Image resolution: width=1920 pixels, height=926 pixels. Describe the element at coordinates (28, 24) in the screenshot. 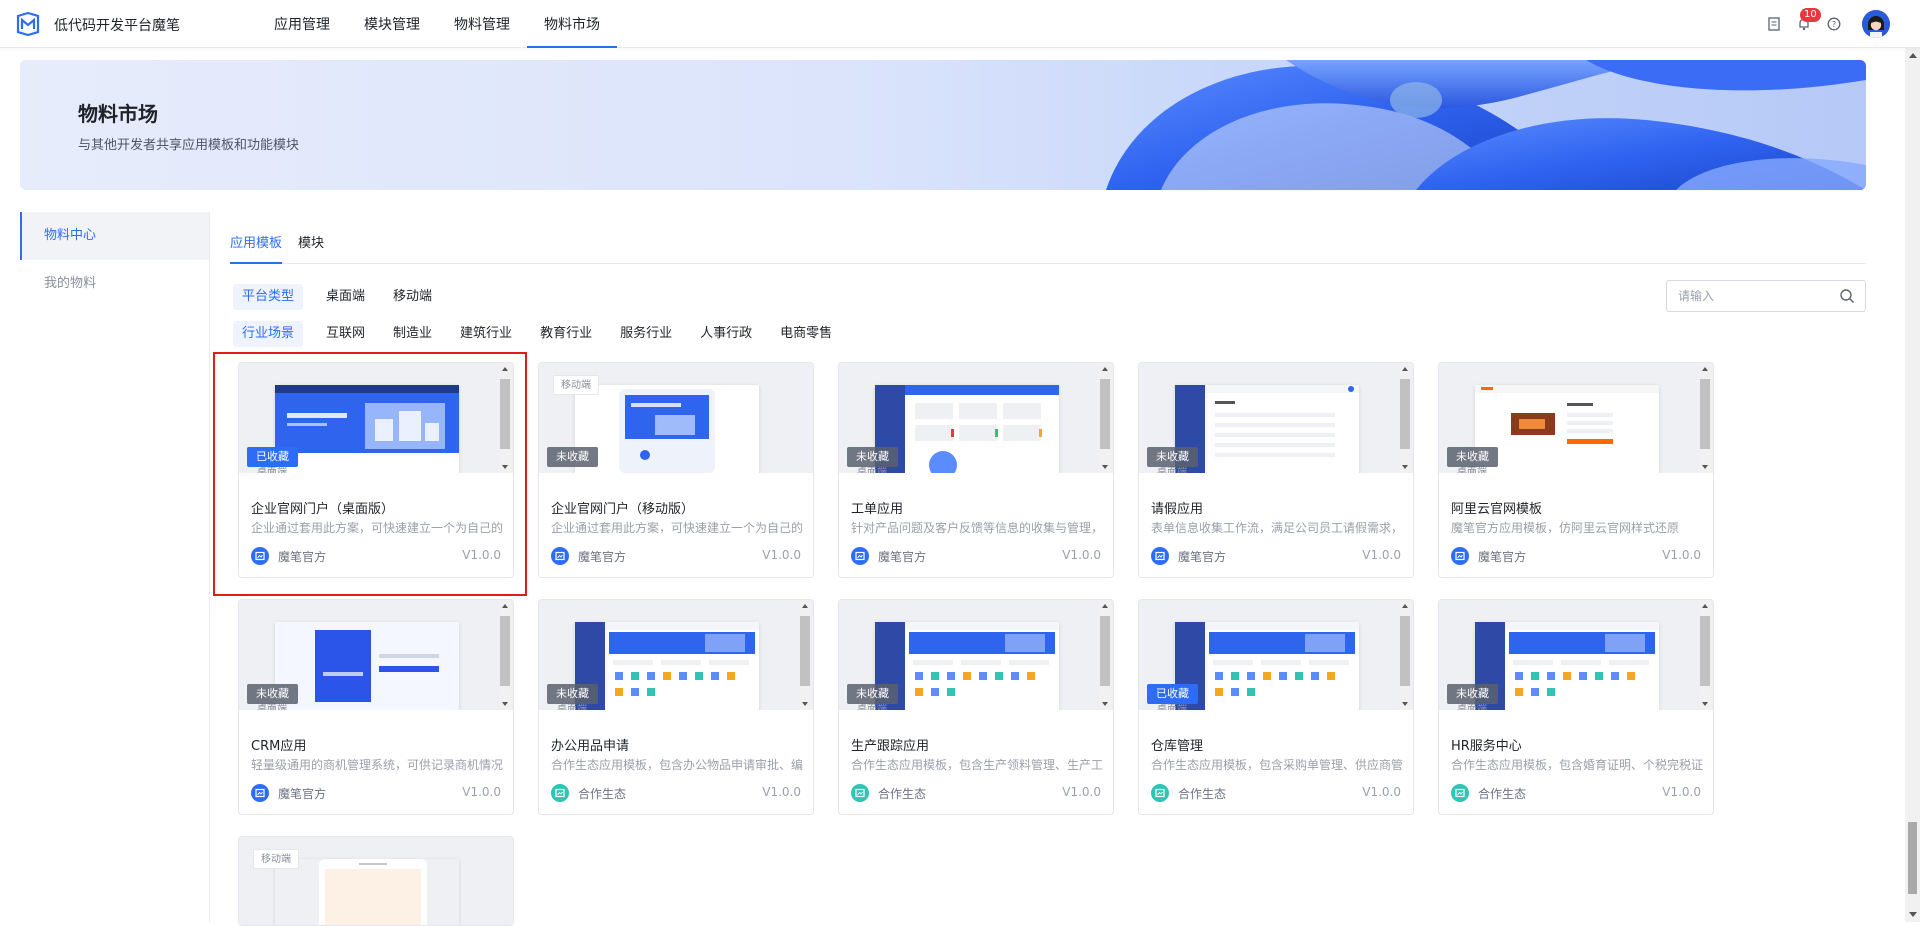

I see `logo-icon` at that location.